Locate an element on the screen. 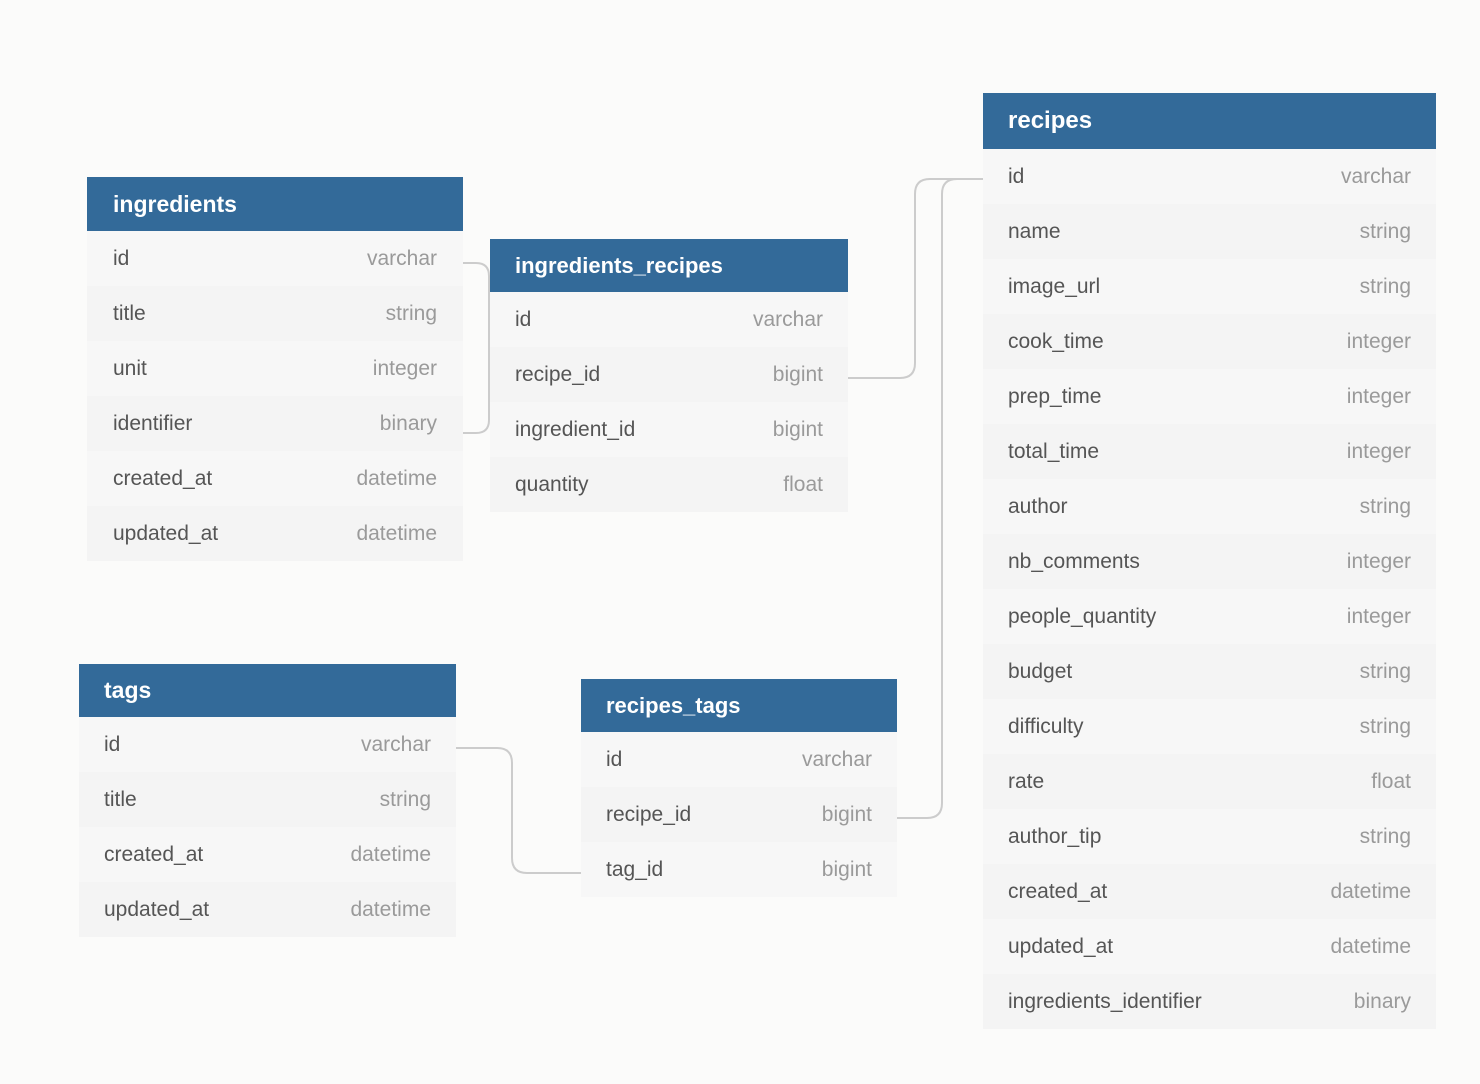 The height and width of the screenshot is (1084, 1480). field-row: rate float is located at coordinates (1209, 781).